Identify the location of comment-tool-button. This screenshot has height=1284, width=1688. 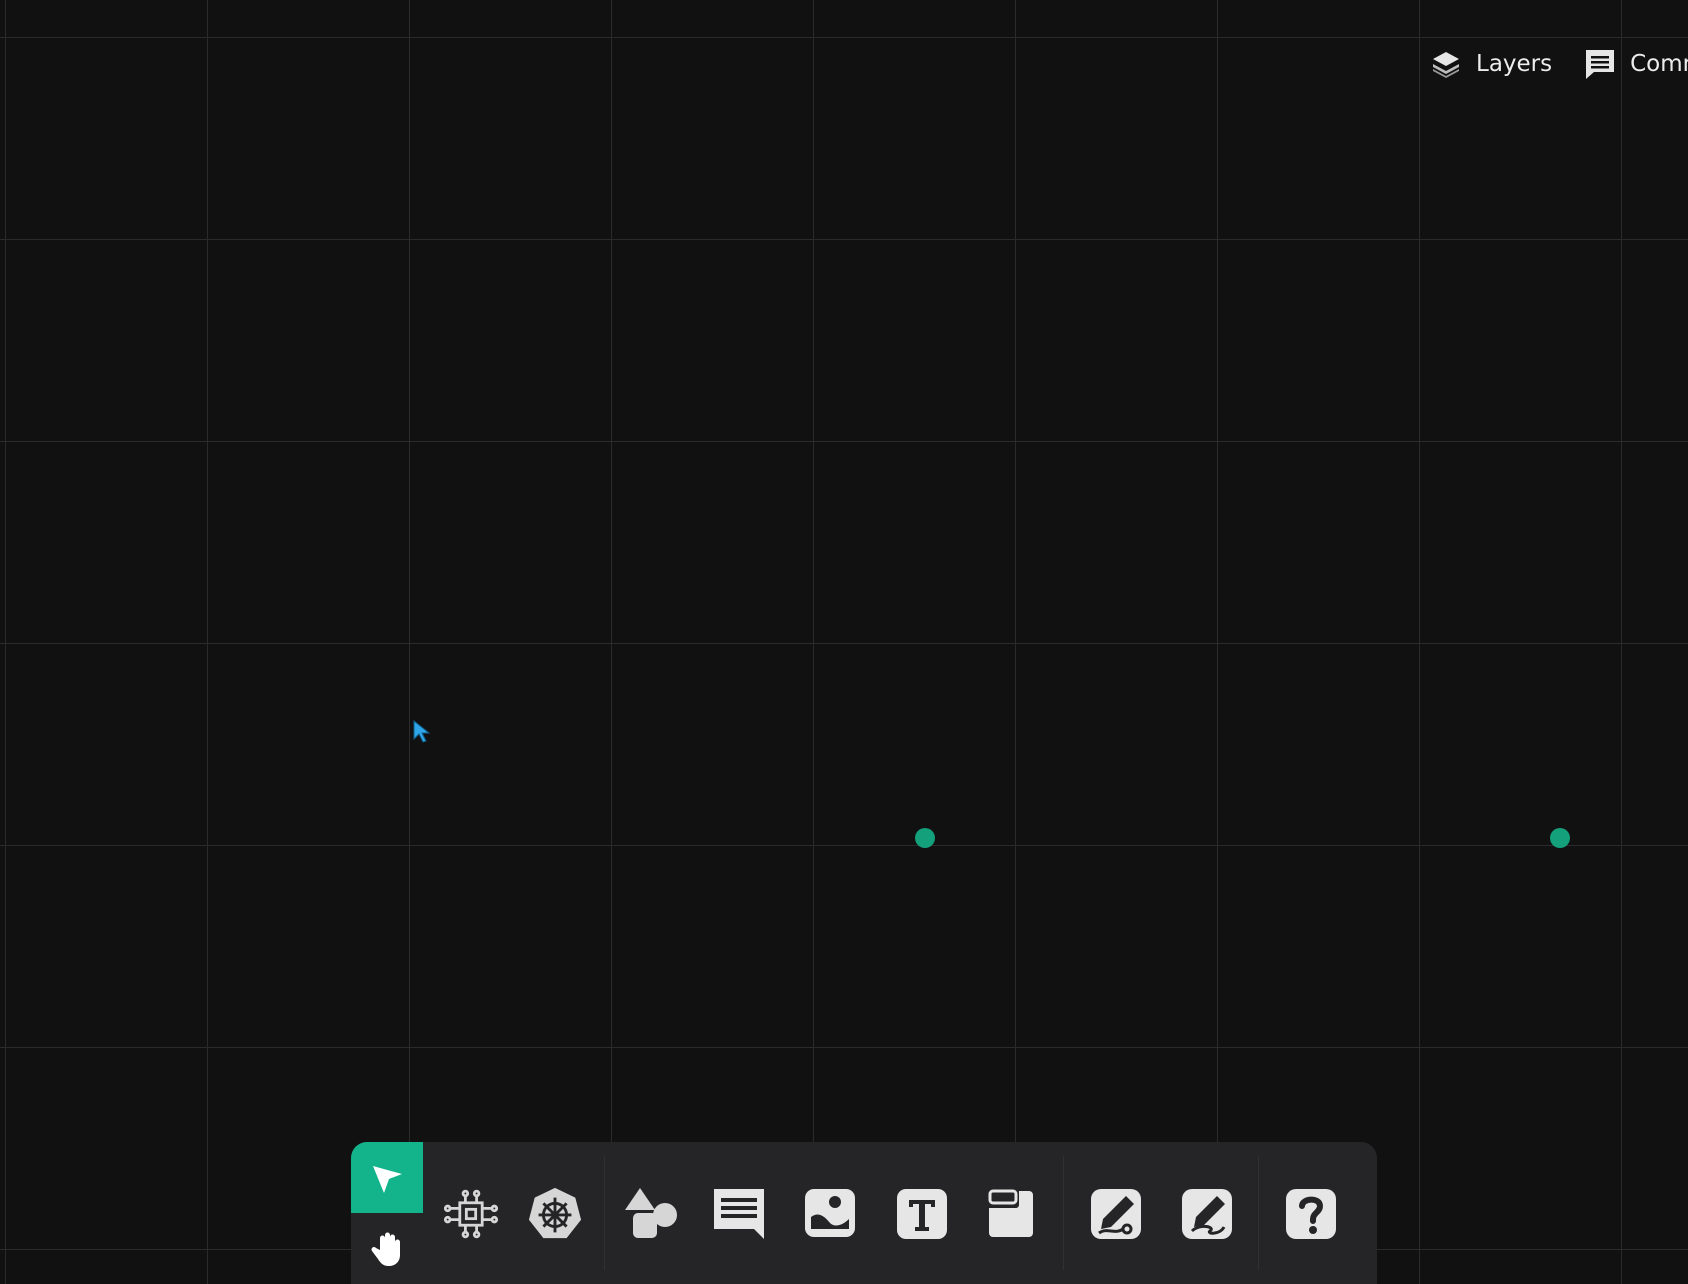
(739, 1214).